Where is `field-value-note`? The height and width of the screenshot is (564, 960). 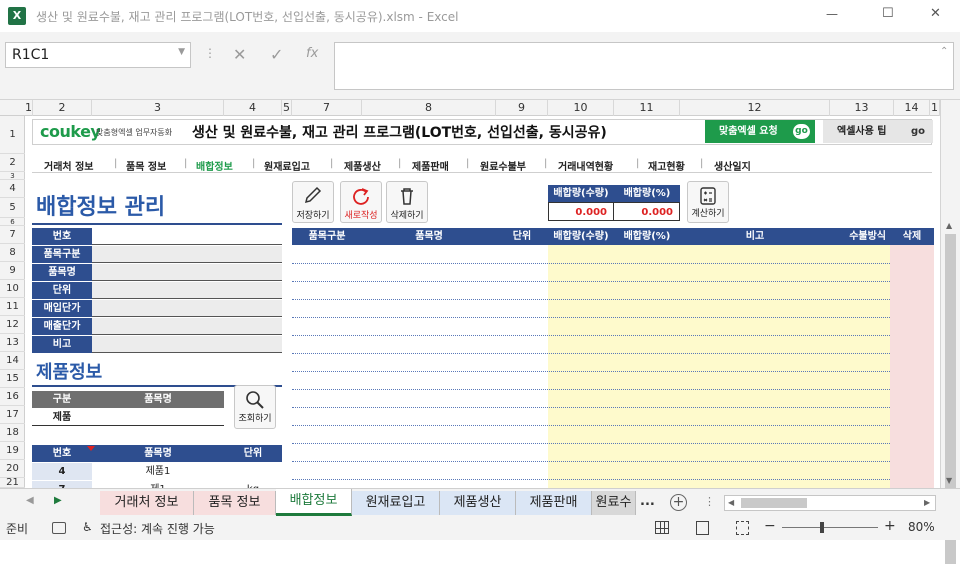 field-value-note is located at coordinates (187, 344).